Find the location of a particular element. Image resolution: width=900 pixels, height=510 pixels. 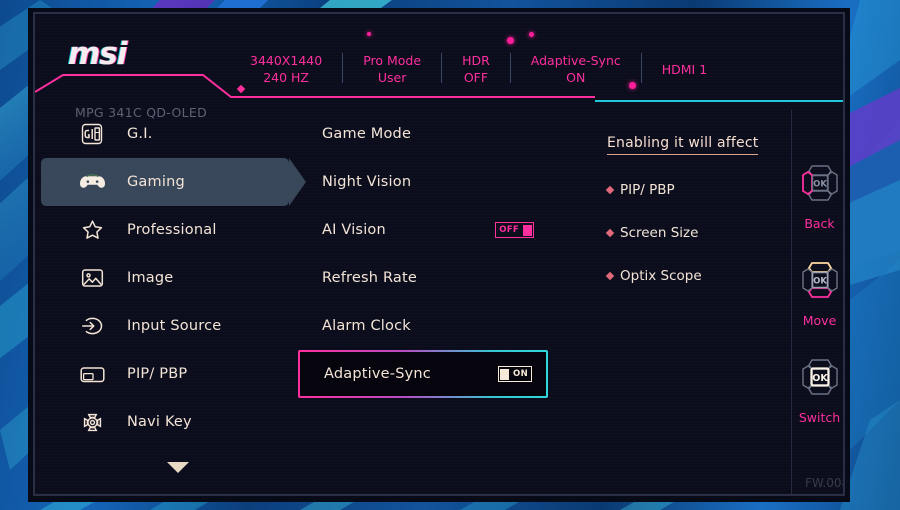

sidebar-item-label: G.I. is located at coordinates (140, 134).